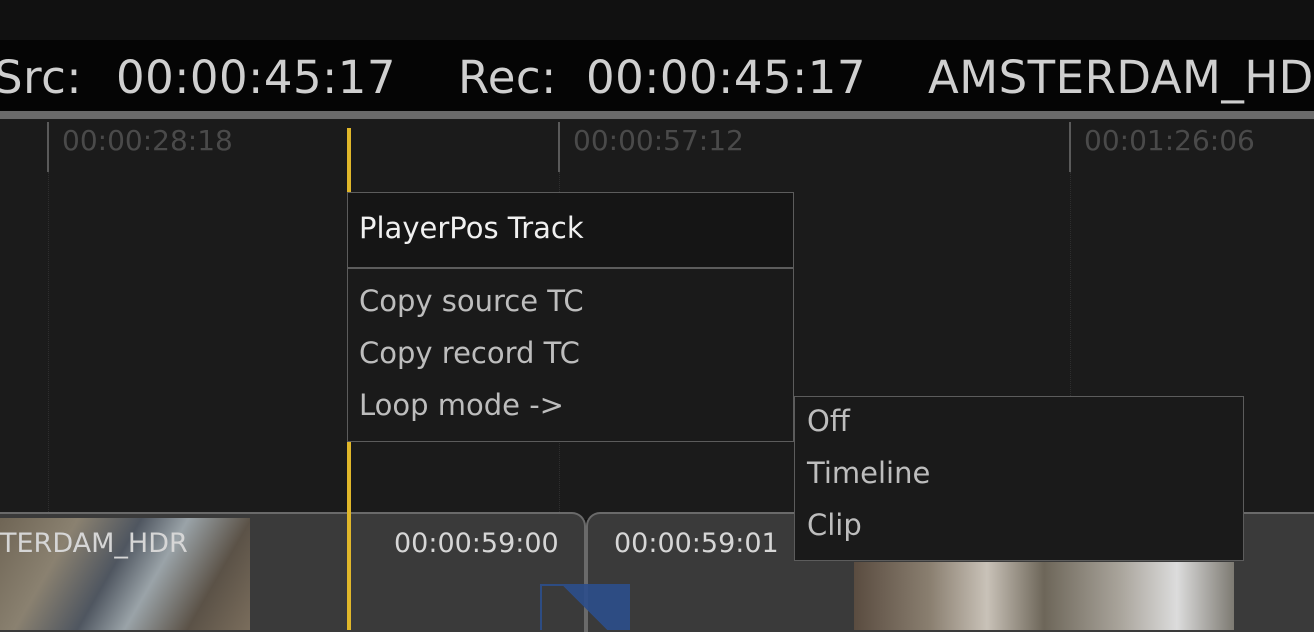 The image size is (1314, 632). I want to click on top-strip, so click(657, 20).